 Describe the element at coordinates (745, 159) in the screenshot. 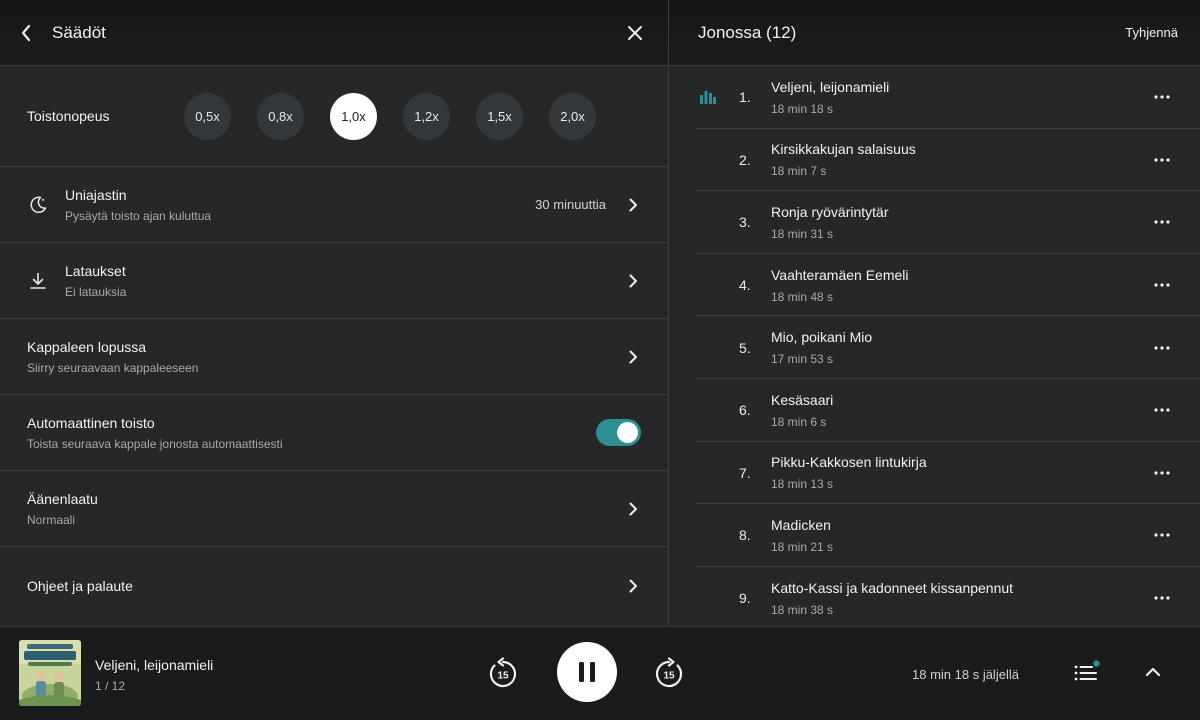

I see `queue-item-number: 2.` at that location.